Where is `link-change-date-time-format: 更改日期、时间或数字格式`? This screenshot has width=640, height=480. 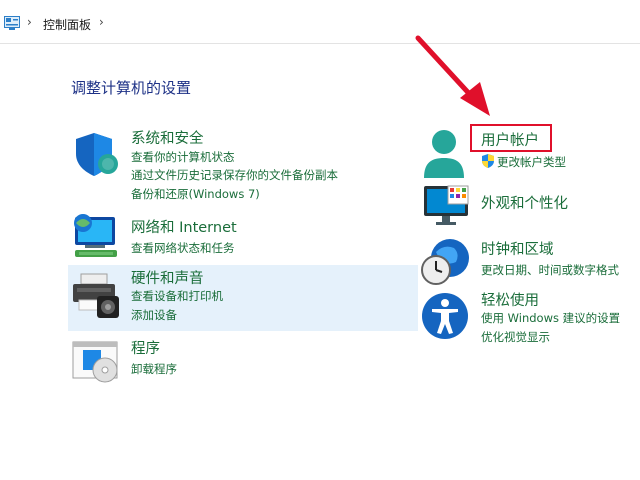
link-change-date-time-format: 更改日期、时间或数字格式 is located at coordinates (550, 270).